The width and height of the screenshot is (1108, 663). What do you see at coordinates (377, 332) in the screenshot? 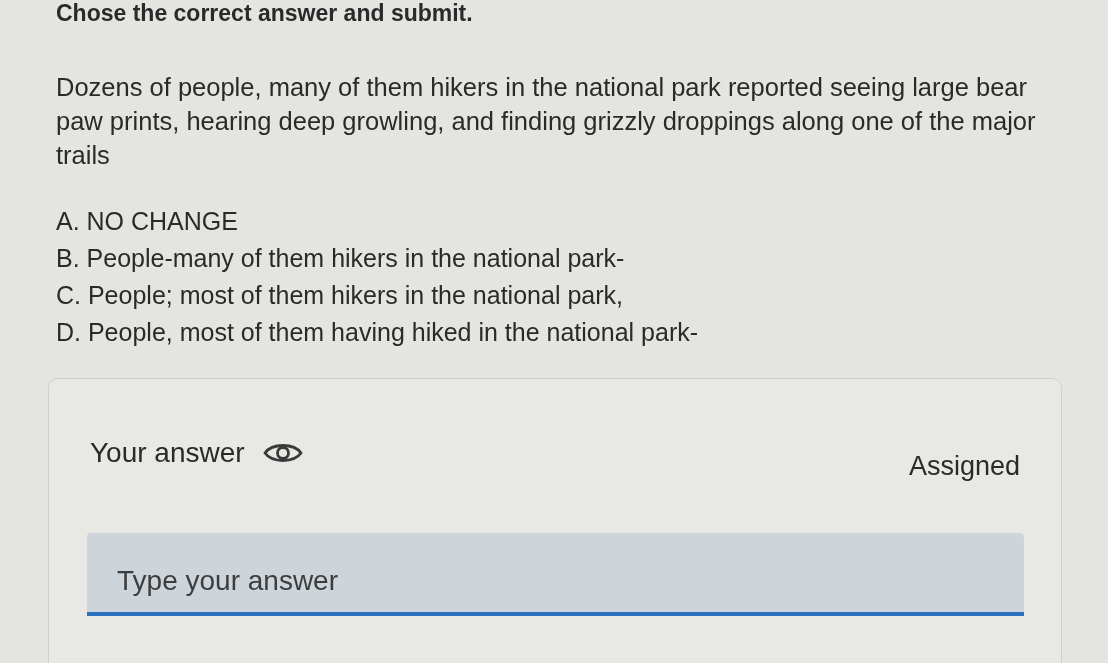
I see `answer-option: D. People, most of them having hiked in the national park-` at bounding box center [377, 332].